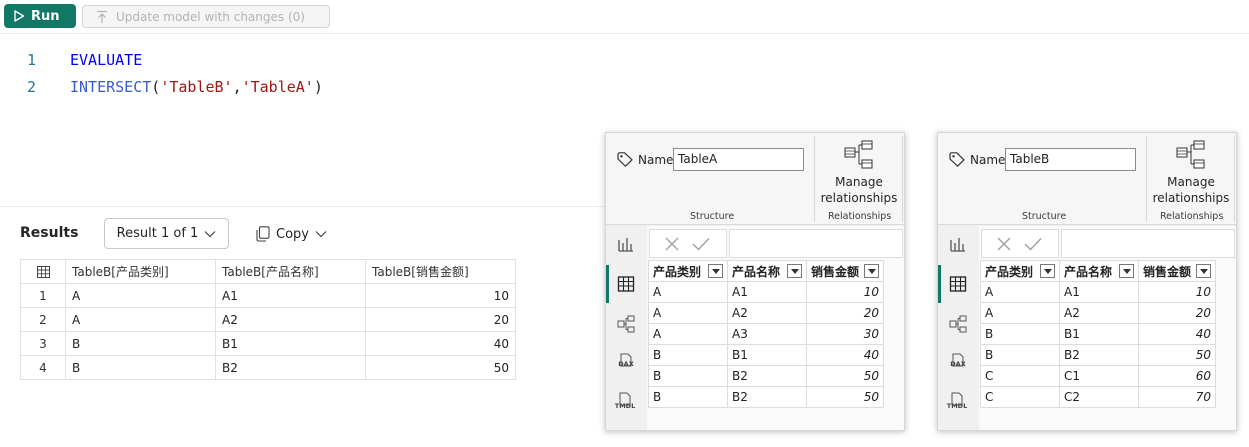 The width and height of the screenshot is (1249, 447). What do you see at coordinates (1020, 243) in the screenshot?
I see `formula-bar-actions` at bounding box center [1020, 243].